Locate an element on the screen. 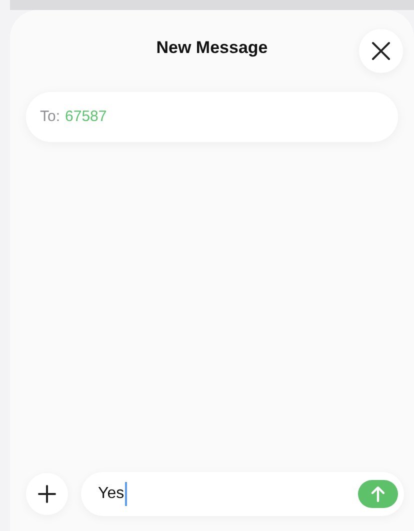 The width and height of the screenshot is (414, 531). plus-icon is located at coordinates (47, 494).